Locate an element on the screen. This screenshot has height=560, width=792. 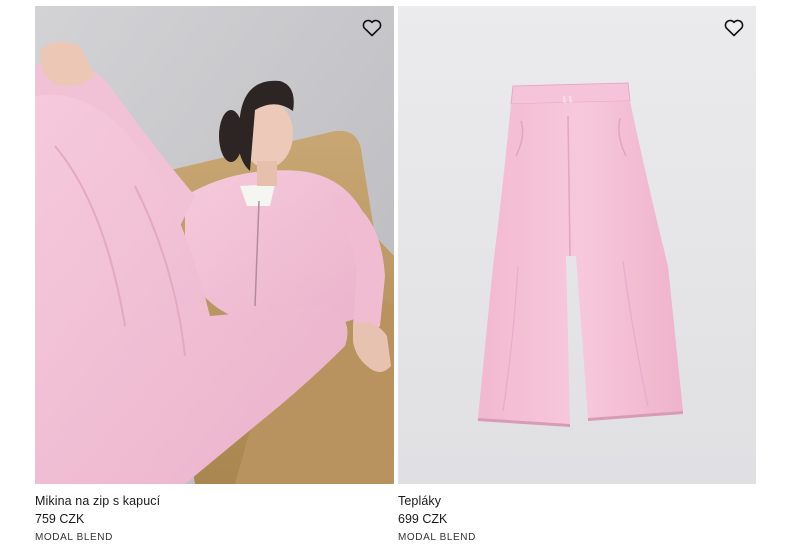
product-price: 759 CZK is located at coordinates (60, 519).